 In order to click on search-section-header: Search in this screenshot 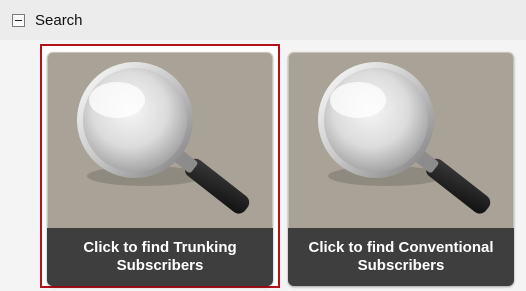, I will do `click(263, 20)`.